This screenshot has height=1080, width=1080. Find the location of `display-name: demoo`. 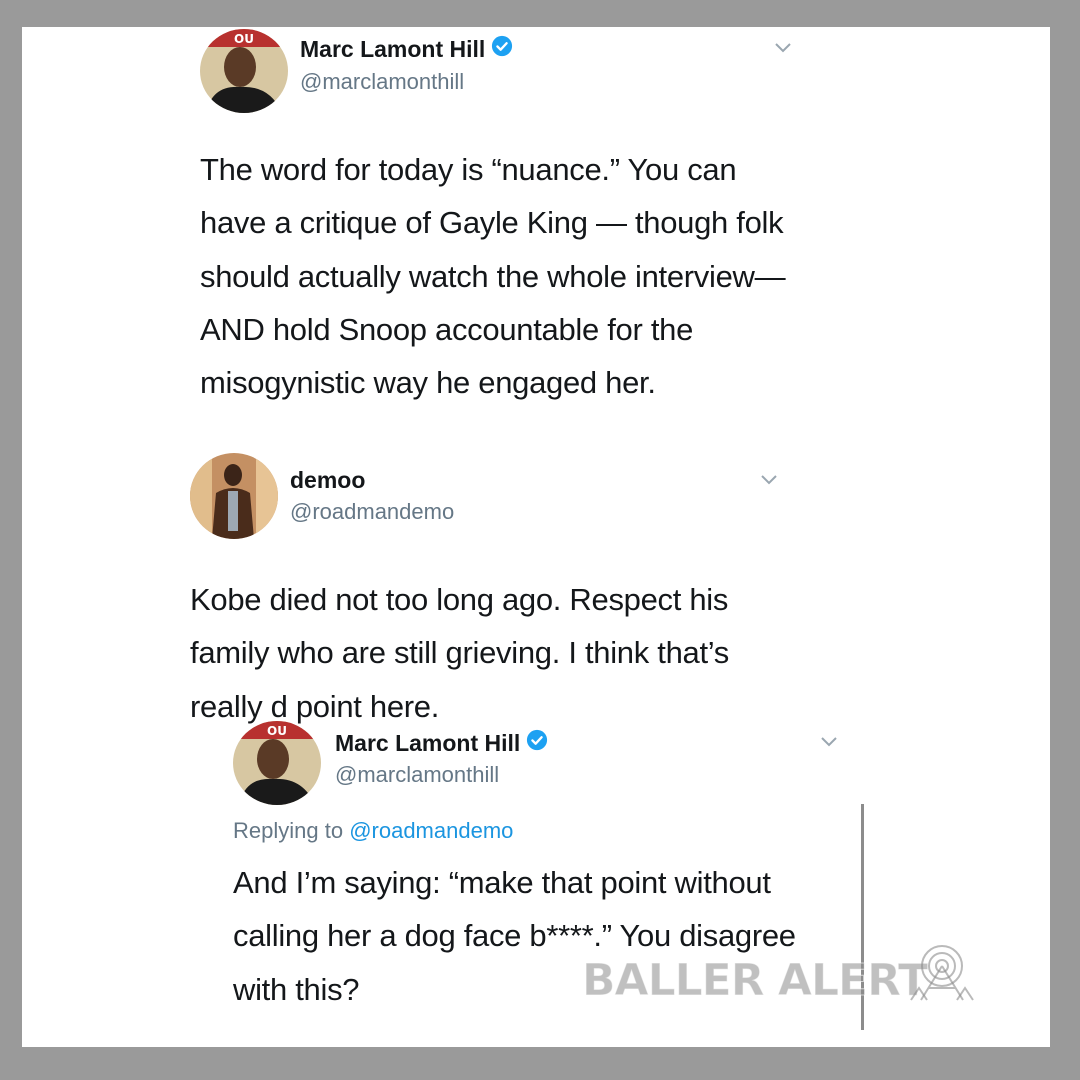

display-name: demoo is located at coordinates (327, 480).